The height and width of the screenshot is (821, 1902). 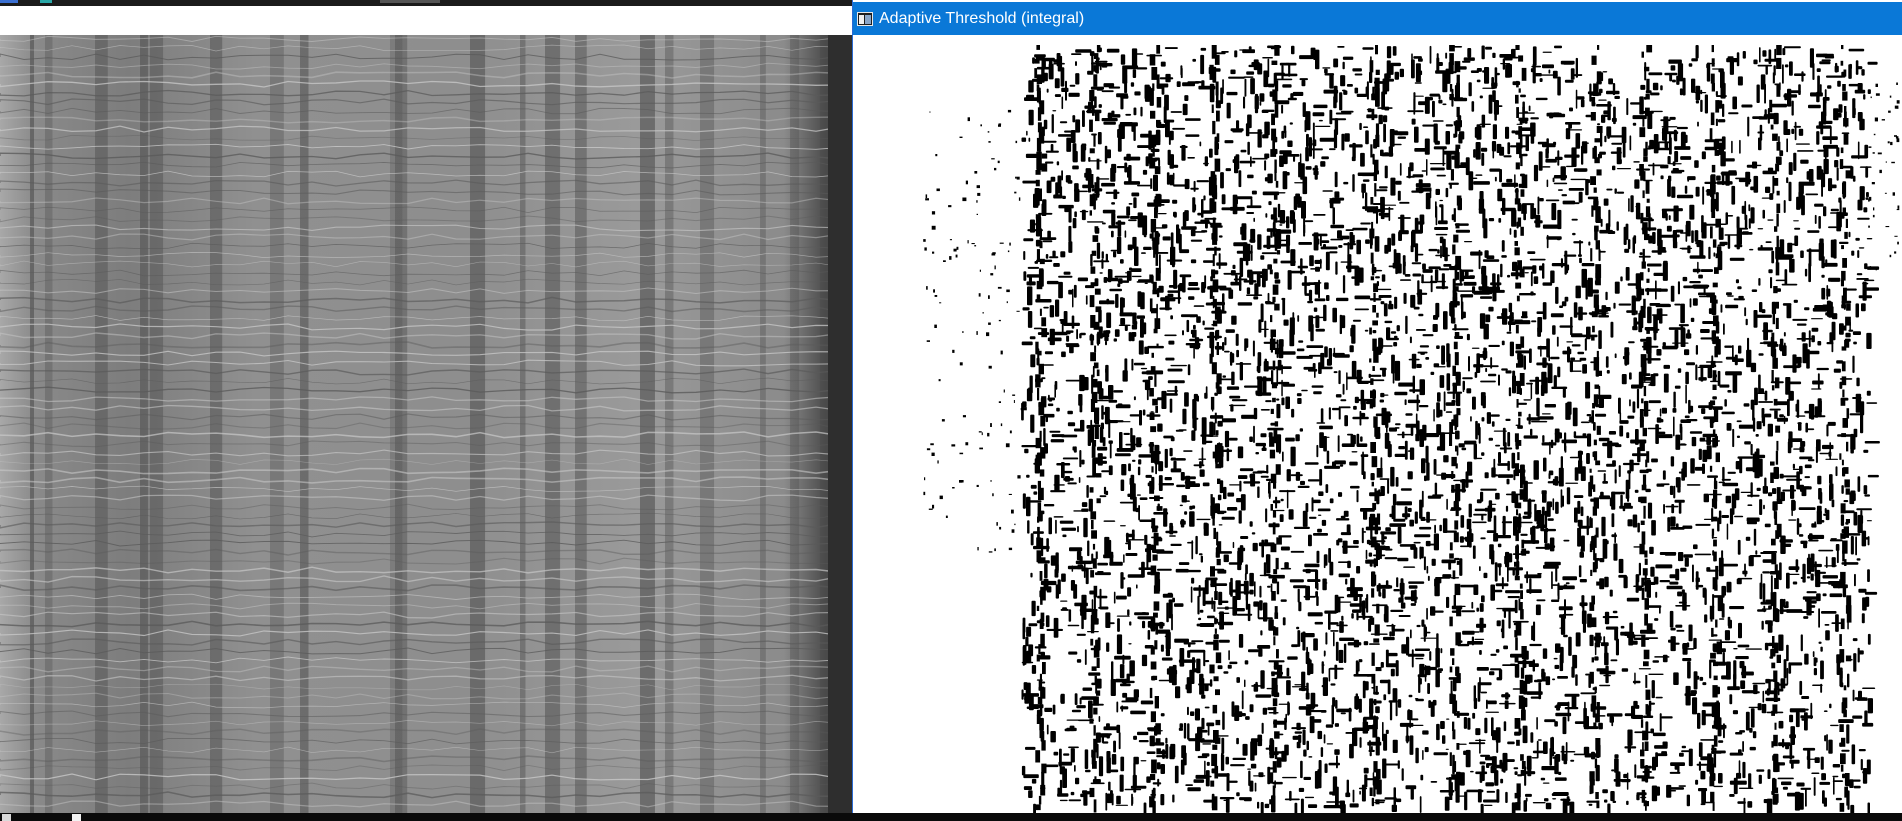 I want to click on threshold-window-titlebar: Adaptive Threshold (integral), so click(x=1377, y=18).